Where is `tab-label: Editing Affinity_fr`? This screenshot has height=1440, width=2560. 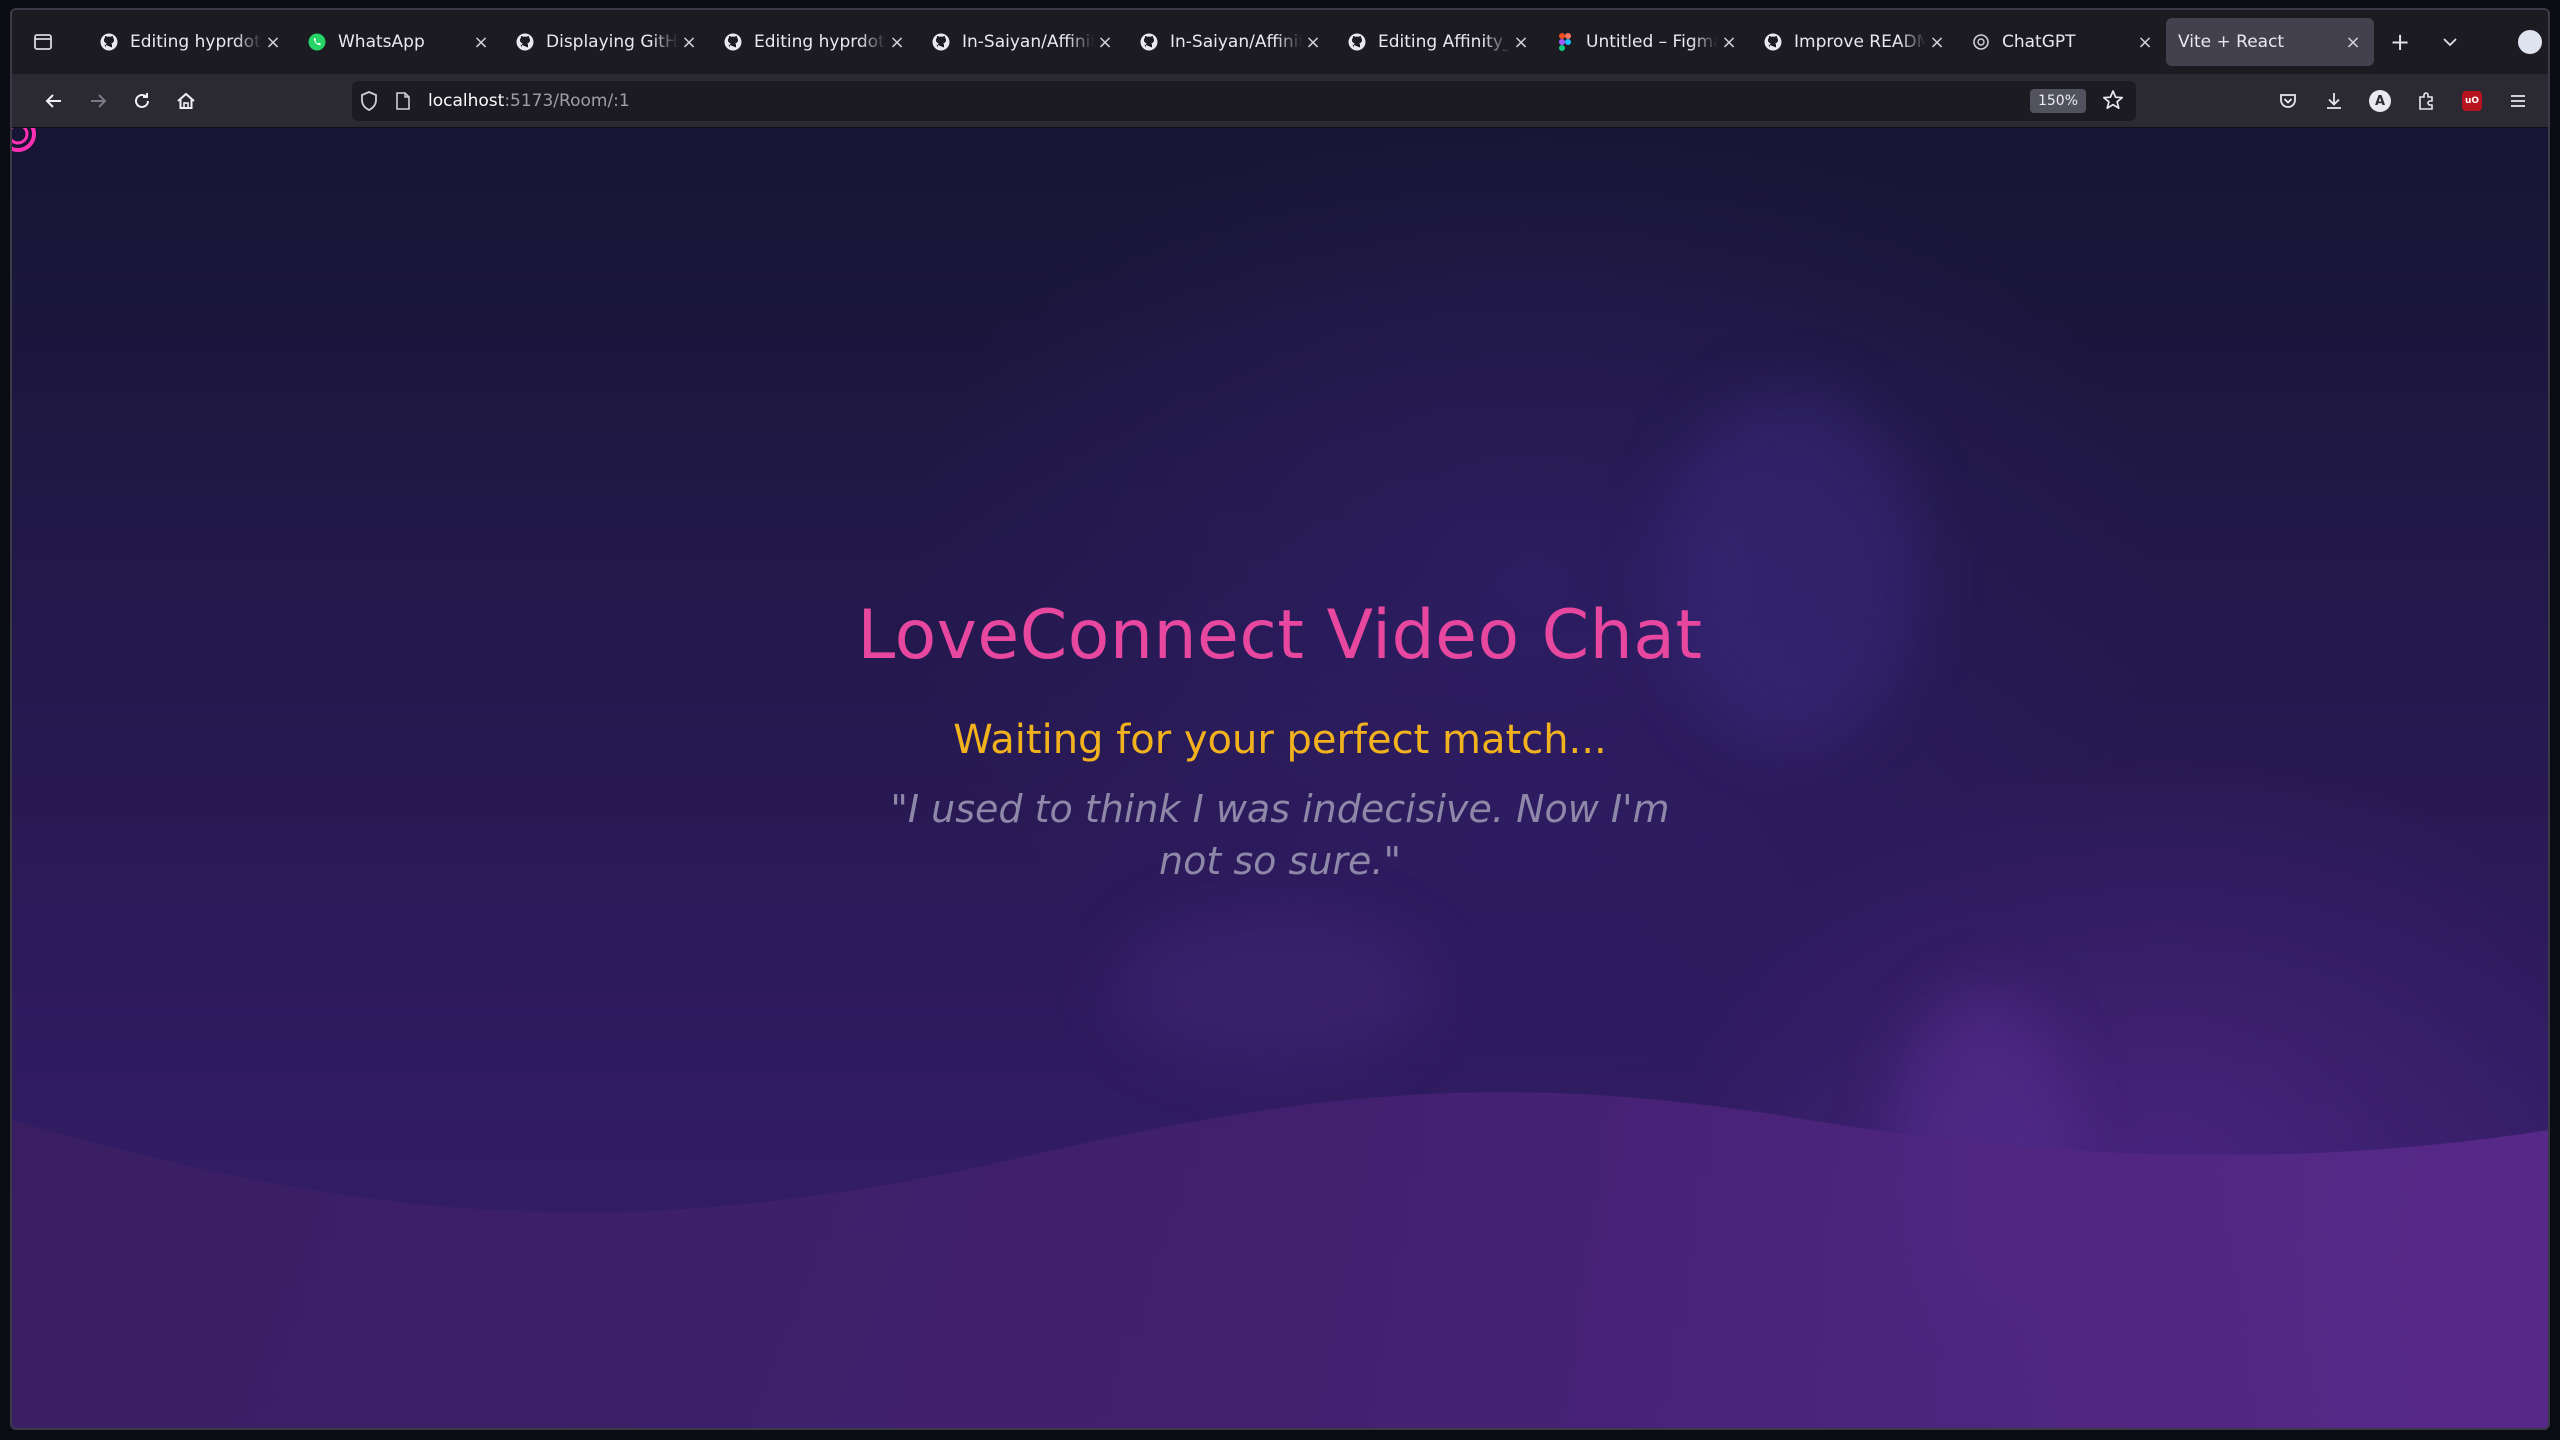
tab-label: Editing Affinity_fr is located at coordinates (1444, 42).